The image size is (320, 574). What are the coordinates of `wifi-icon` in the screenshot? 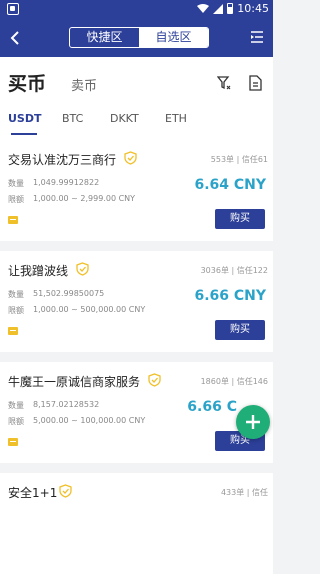 It's located at (203, 8).